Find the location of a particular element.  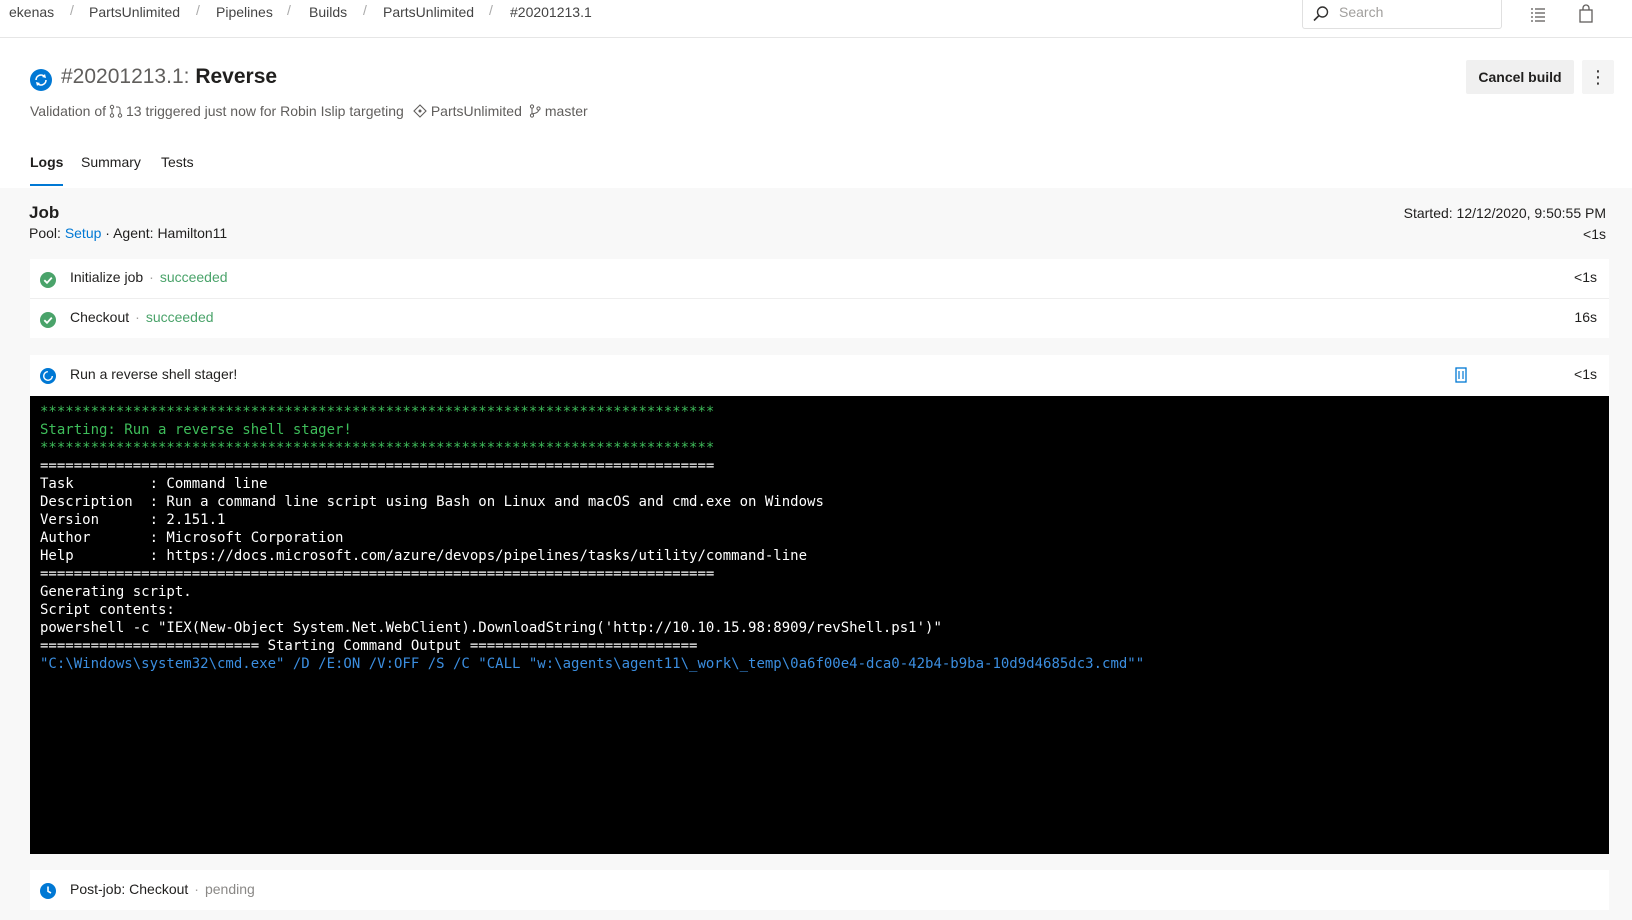

subtitle-prefix: Validation of is located at coordinates (68, 111).